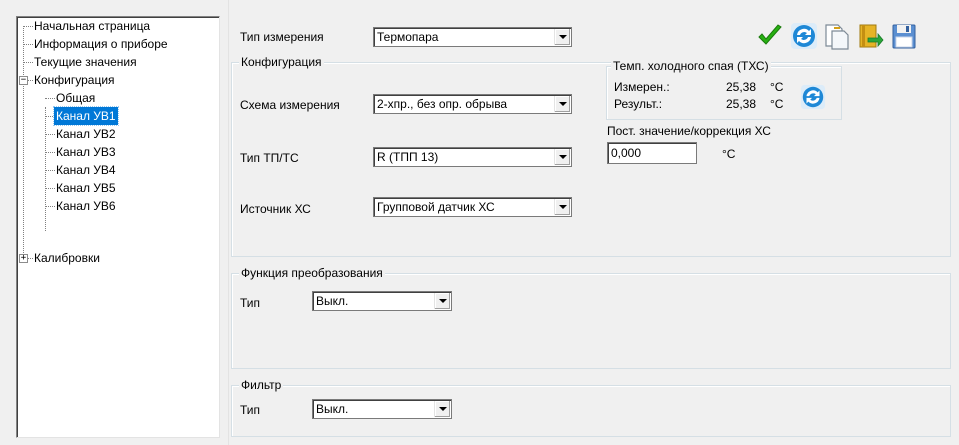  I want to click on cj-measured-label: Измерен.:, so click(642, 87).